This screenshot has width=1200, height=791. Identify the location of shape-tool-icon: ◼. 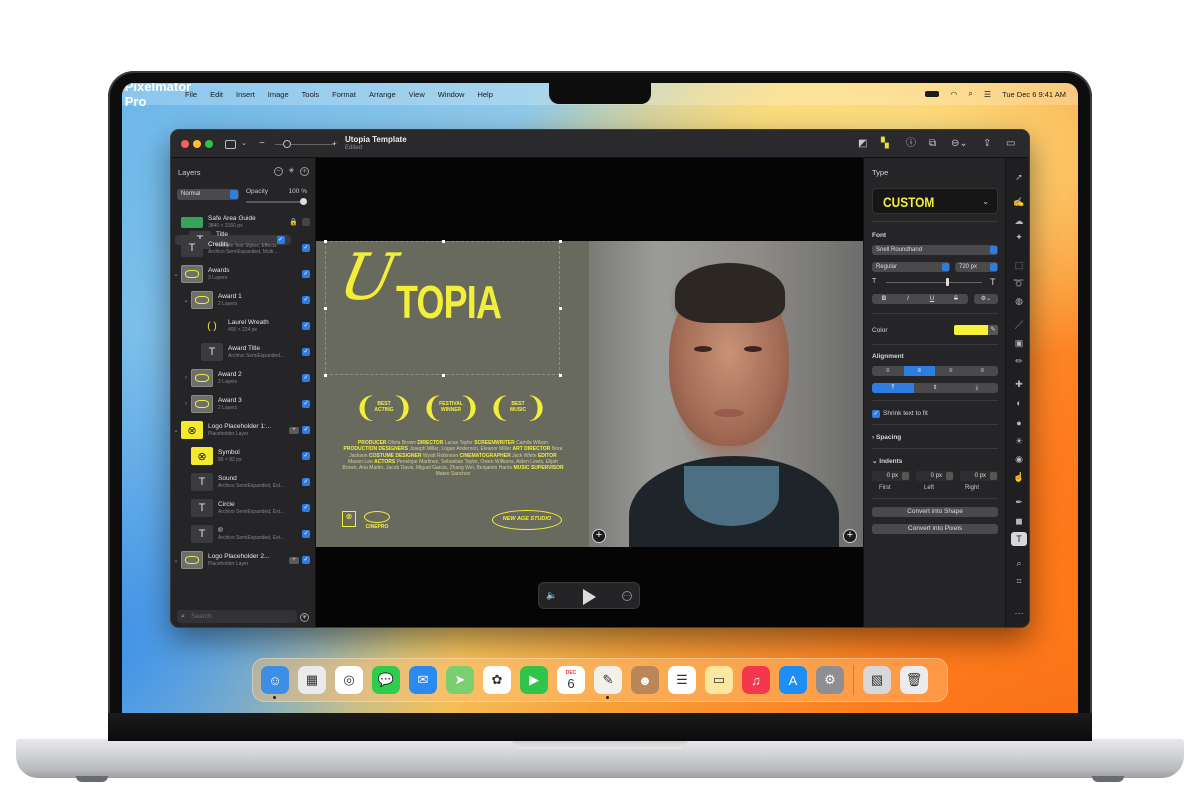
(1019, 521).